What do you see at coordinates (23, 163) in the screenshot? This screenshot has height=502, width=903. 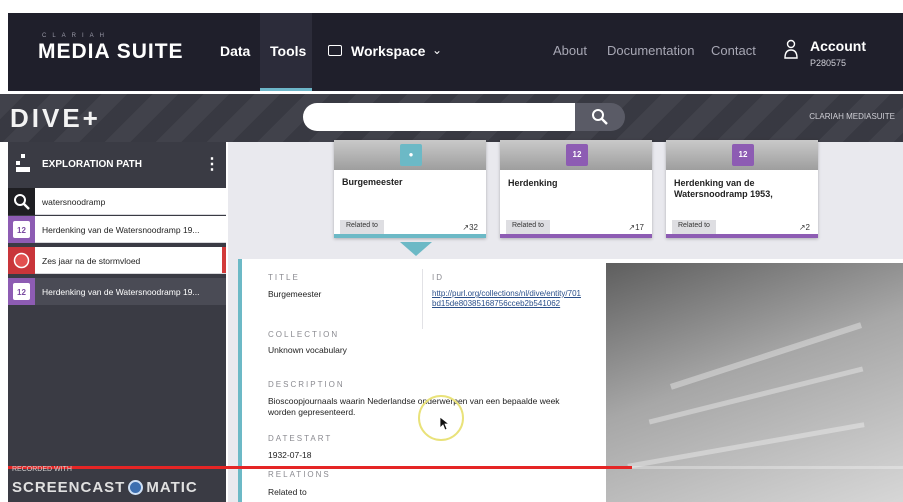 I see `path-icon` at bounding box center [23, 163].